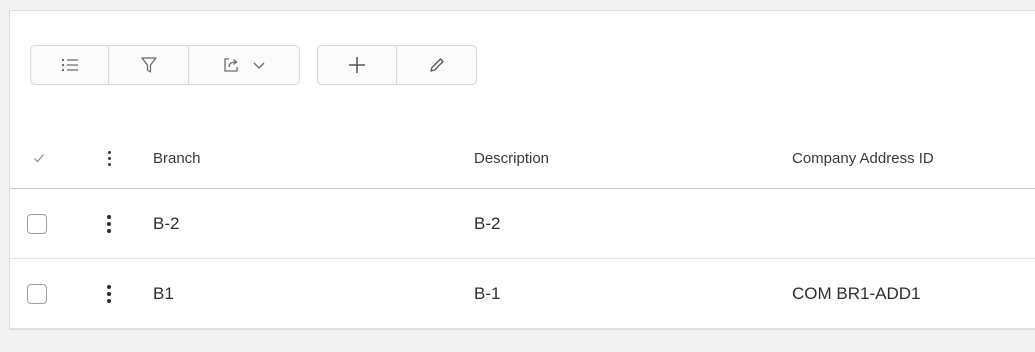 Image resolution: width=1035 pixels, height=352 pixels. I want to click on cell-description: B-1, so click(487, 293).